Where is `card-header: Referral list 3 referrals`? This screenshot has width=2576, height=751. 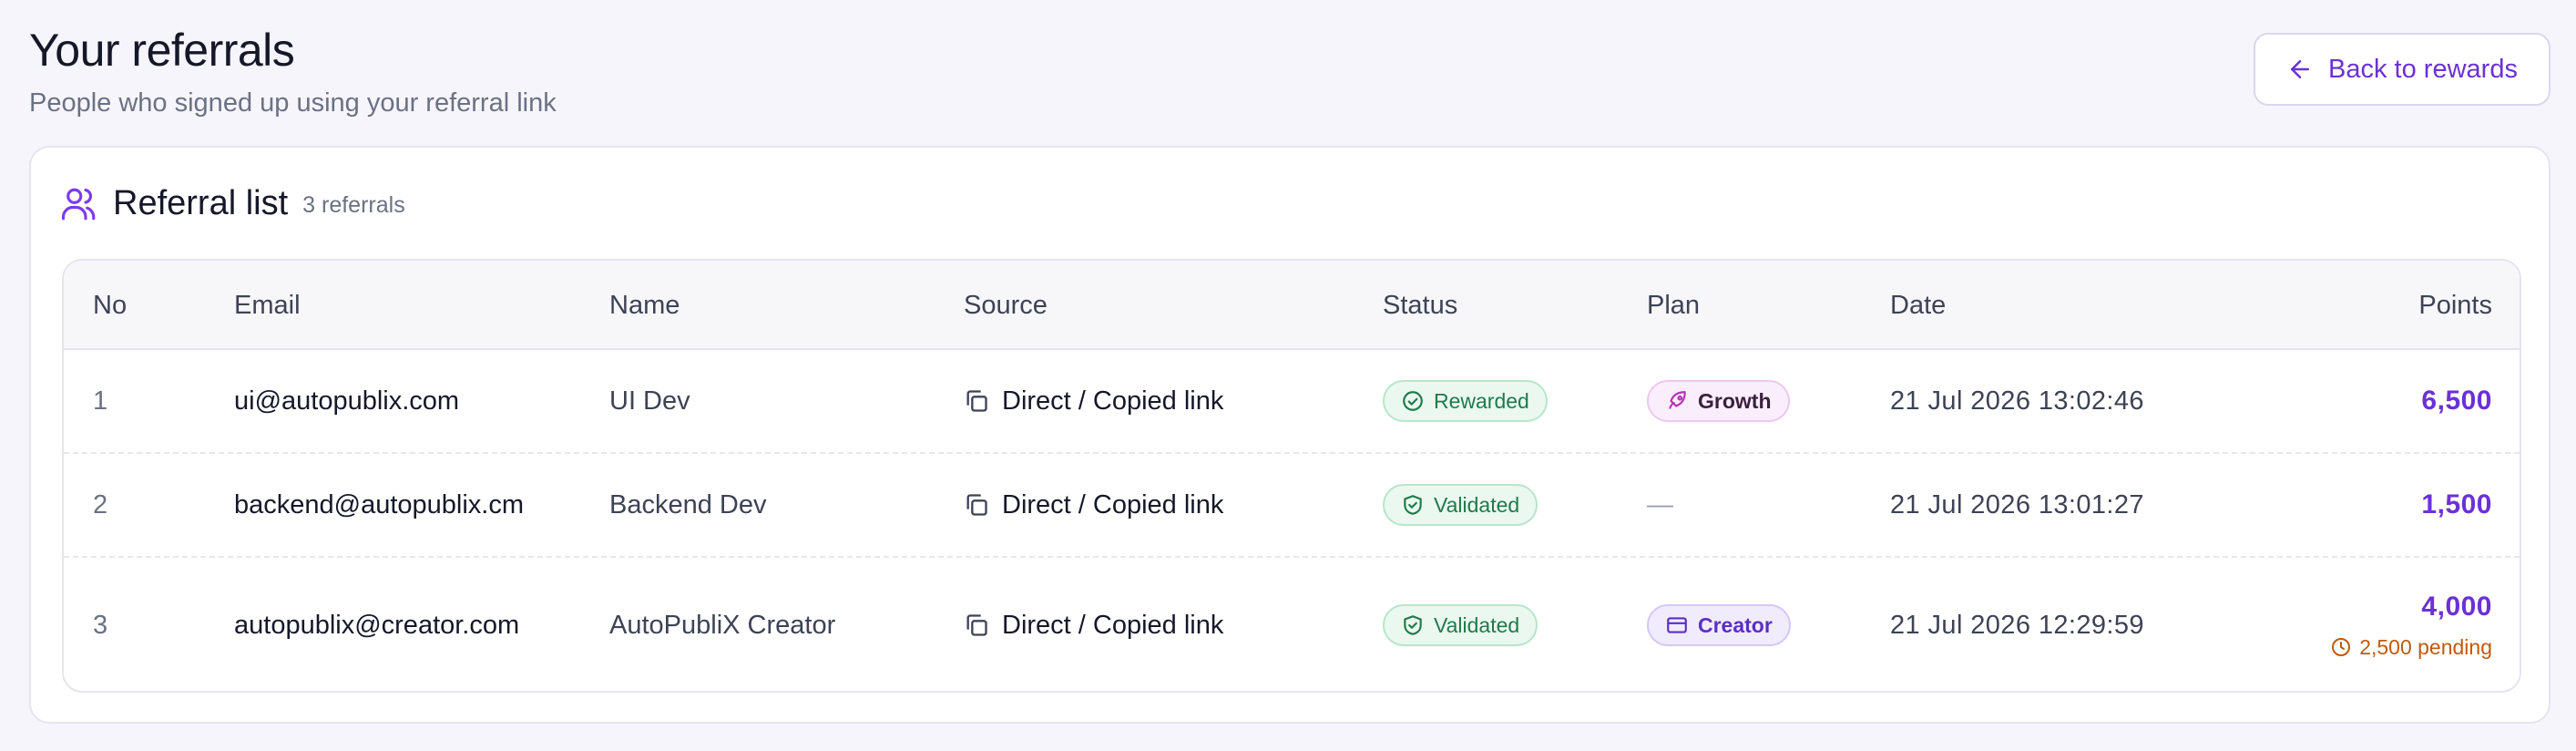
card-header: Referral list 3 referrals is located at coordinates (233, 204).